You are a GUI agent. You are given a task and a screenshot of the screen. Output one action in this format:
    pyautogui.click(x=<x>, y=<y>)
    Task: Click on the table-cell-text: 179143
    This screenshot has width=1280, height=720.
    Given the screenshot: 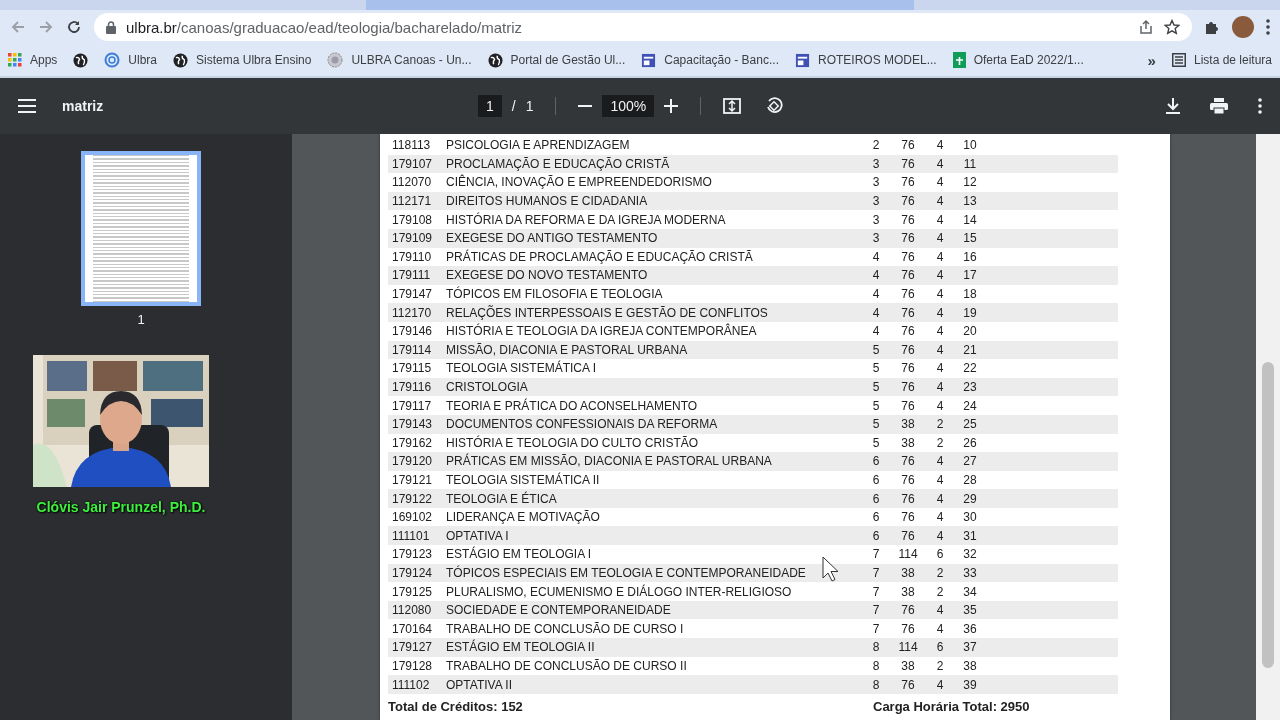 What is the action you would take?
    pyautogui.click(x=413, y=424)
    